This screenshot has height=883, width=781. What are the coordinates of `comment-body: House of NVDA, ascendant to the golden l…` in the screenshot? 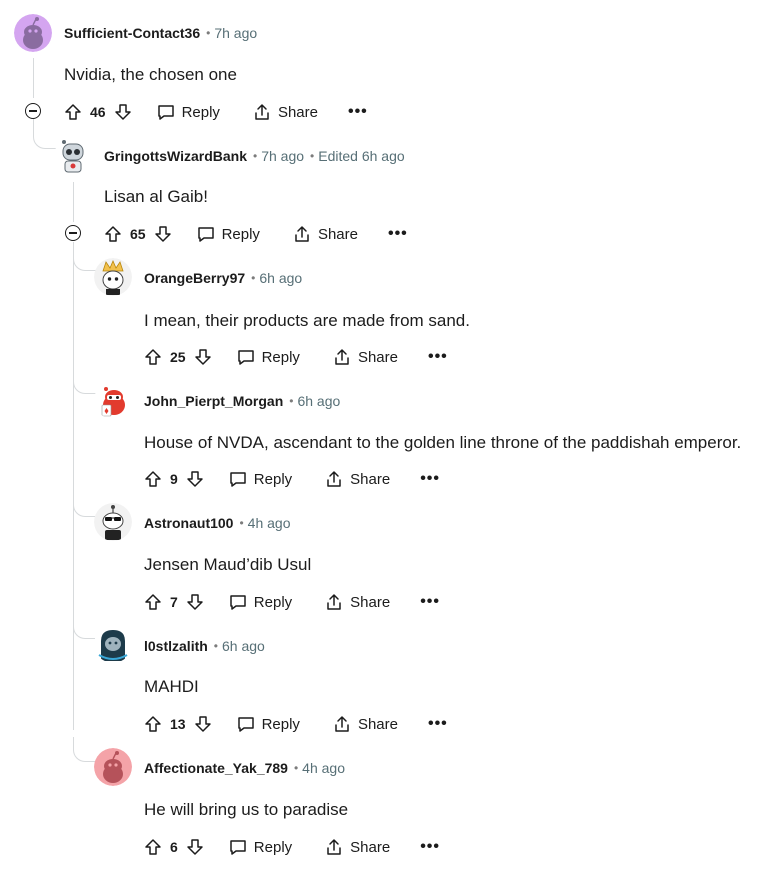 It's located at (443, 442).